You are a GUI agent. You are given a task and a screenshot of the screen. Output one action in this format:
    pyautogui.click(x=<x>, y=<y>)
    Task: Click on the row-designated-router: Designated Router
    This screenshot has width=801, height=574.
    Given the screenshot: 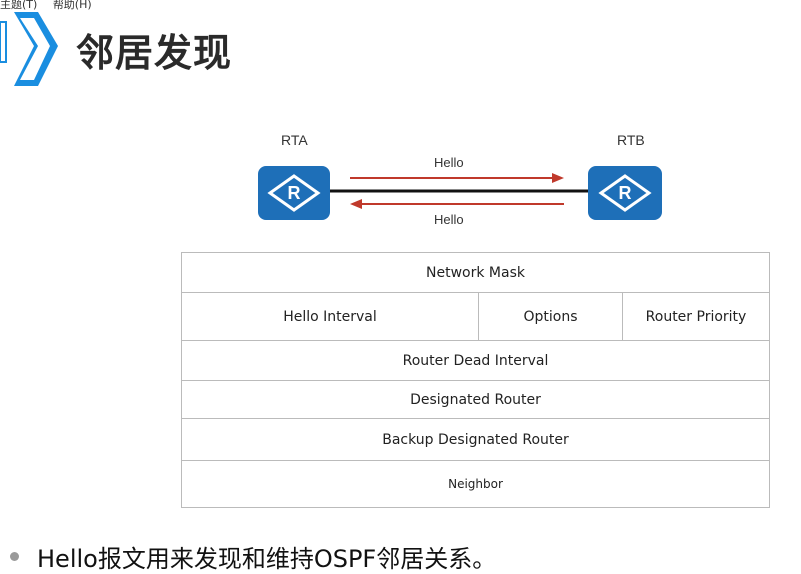 What is the action you would take?
    pyautogui.click(x=475, y=400)
    